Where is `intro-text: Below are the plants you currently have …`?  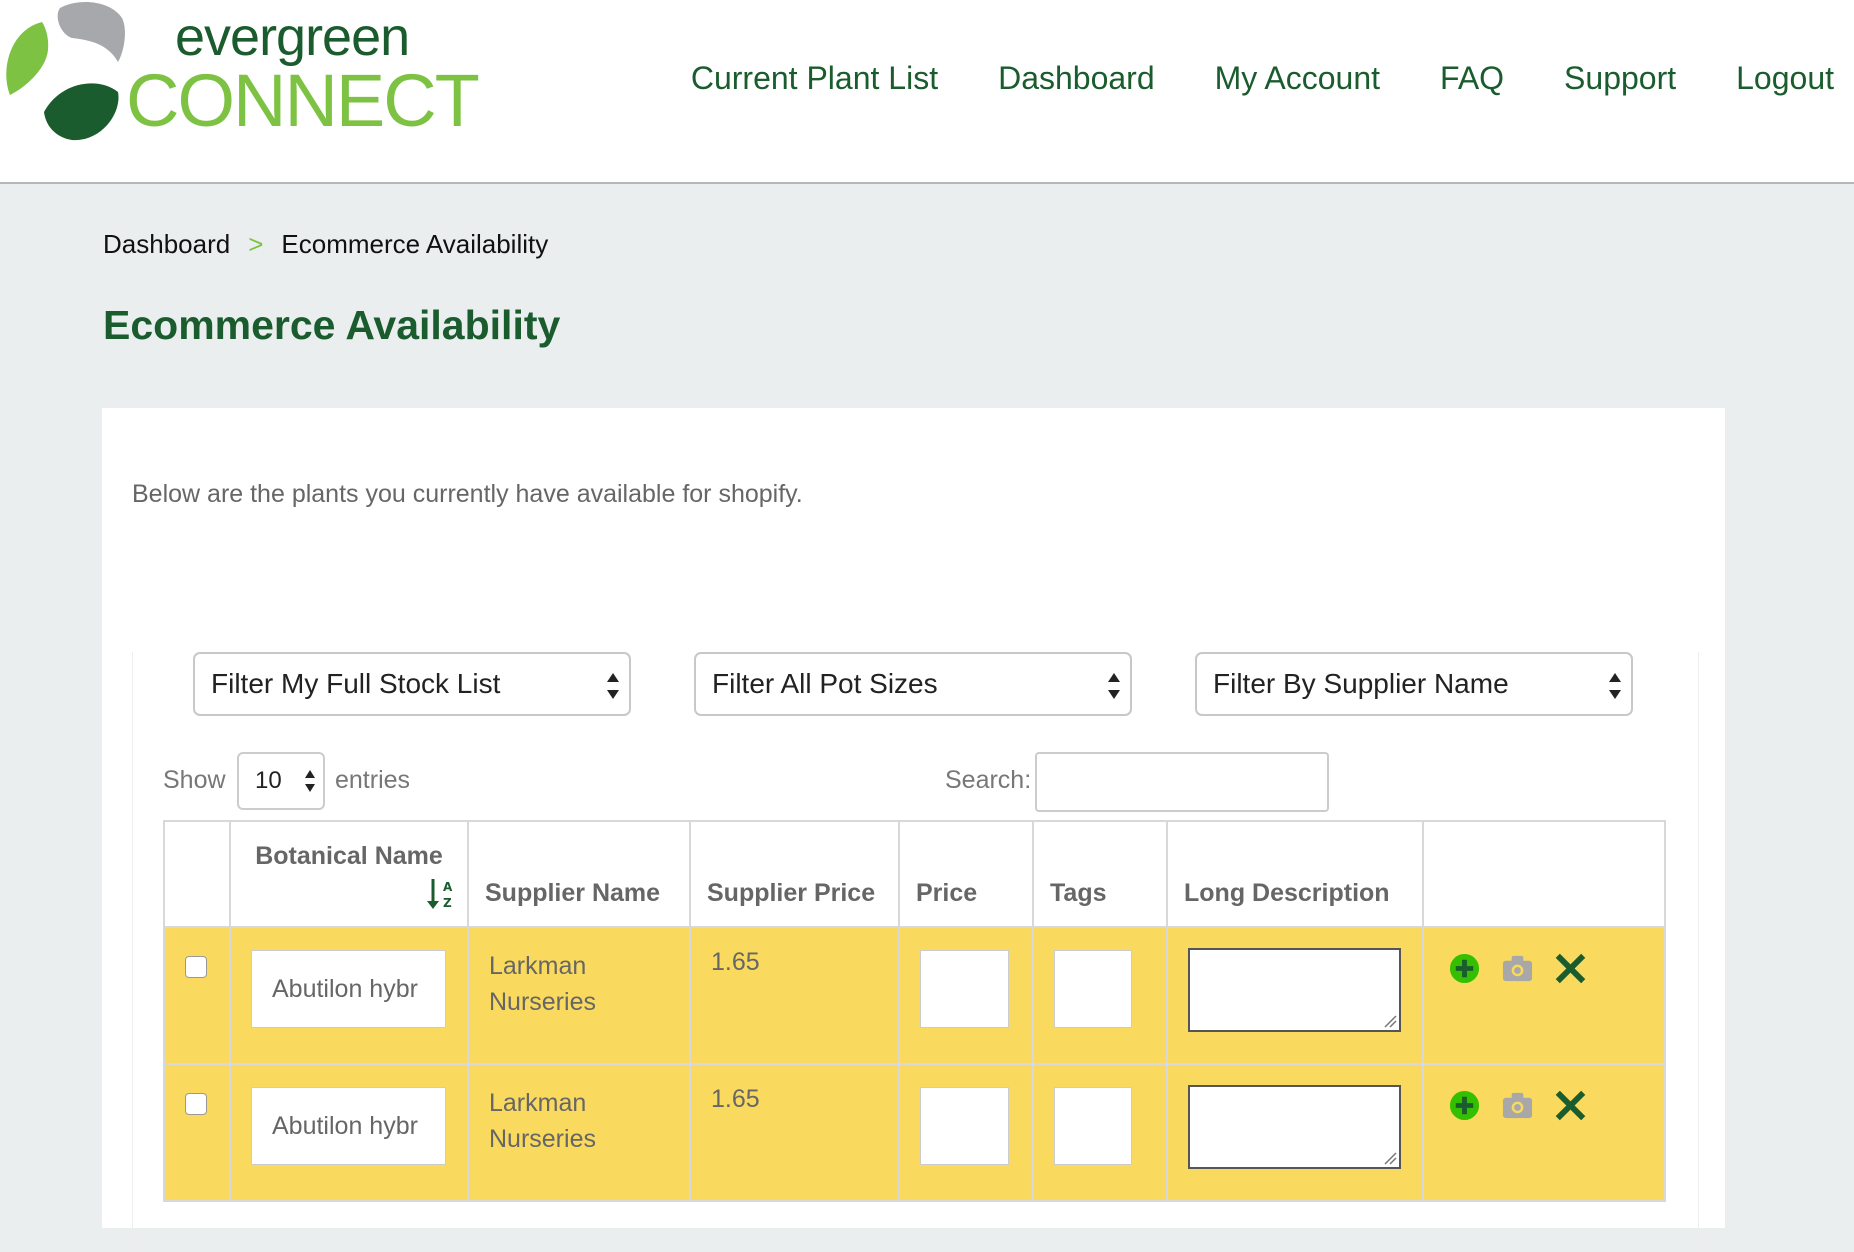 intro-text: Below are the plants you currently have … is located at coordinates (467, 494).